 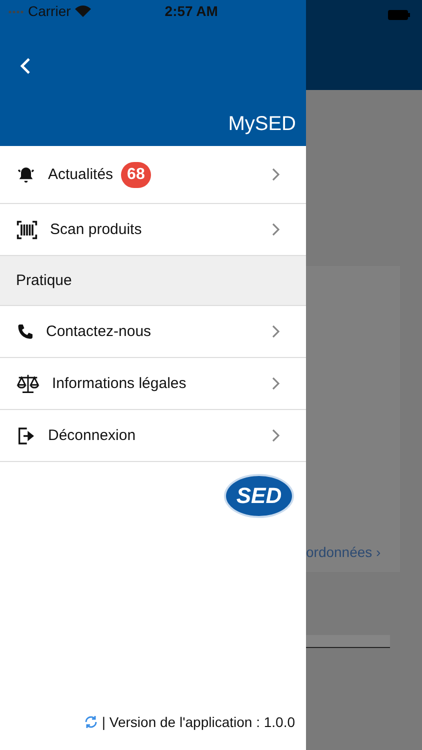 What do you see at coordinates (99, 331) in the screenshot?
I see `menu-label: Contactez-nous` at bounding box center [99, 331].